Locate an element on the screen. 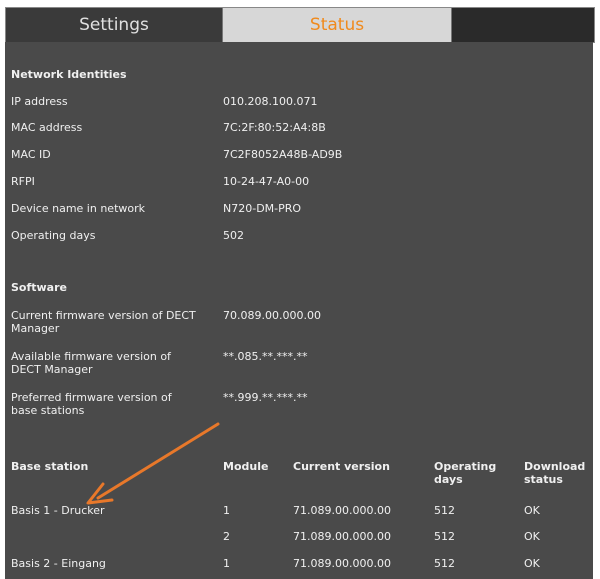 Image resolution: width=600 pixels, height=579 pixels. table-row-3-module: 1 is located at coordinates (226, 563).